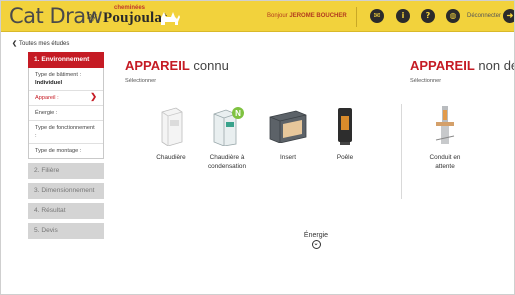 This screenshot has width=515, height=295. I want to click on svg-text: N, so click(238, 113).